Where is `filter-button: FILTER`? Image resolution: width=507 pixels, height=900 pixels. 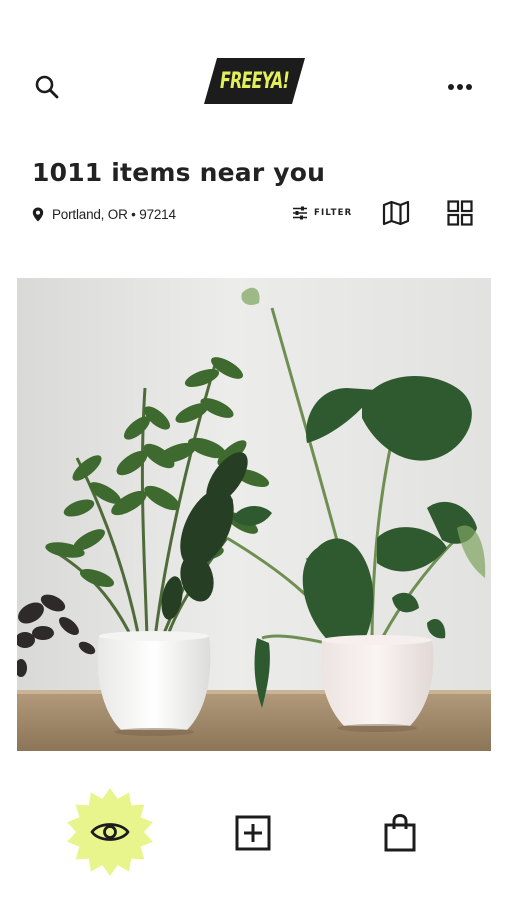
filter-button: FILTER is located at coordinates (322, 213).